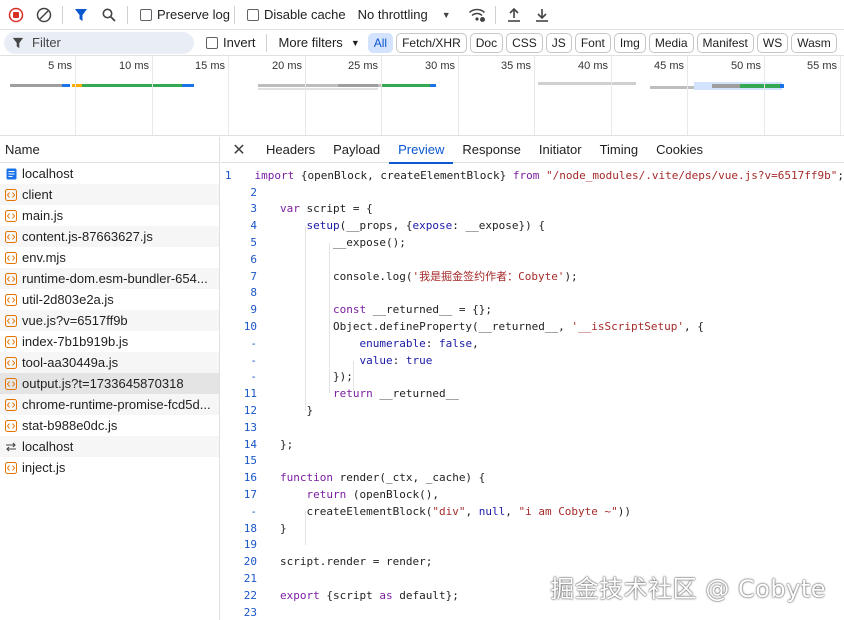 The image size is (844, 620). I want to click on timeline-tick-label: 30 ms, so click(440, 66).